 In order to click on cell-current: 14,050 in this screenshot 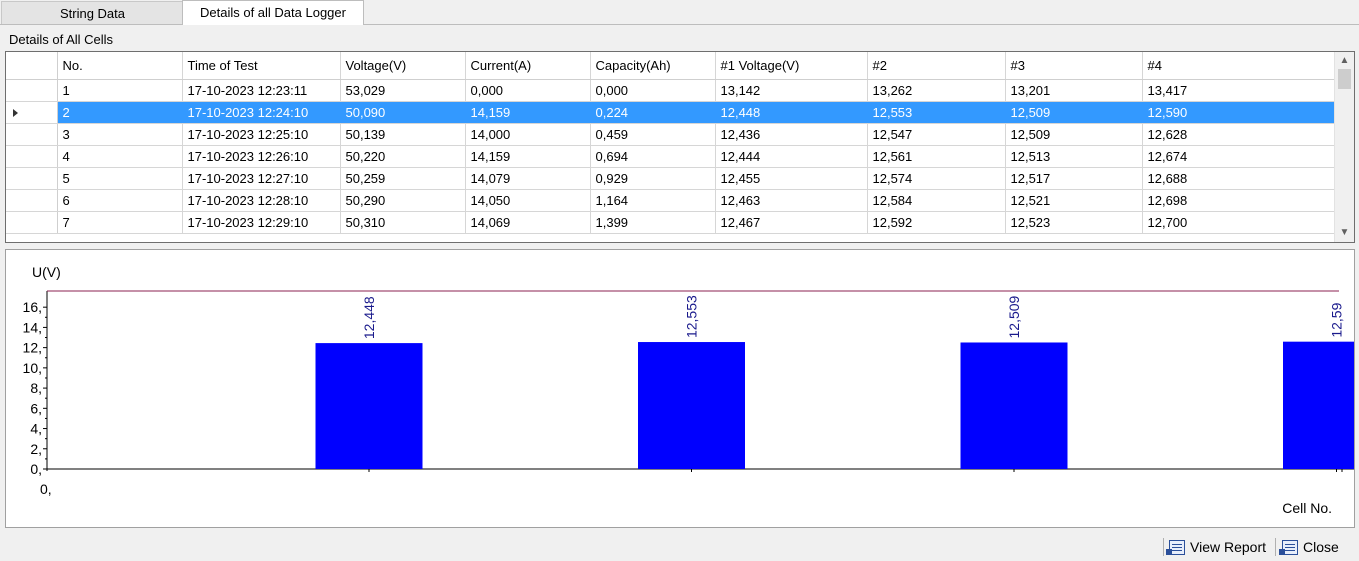, I will do `click(528, 200)`.